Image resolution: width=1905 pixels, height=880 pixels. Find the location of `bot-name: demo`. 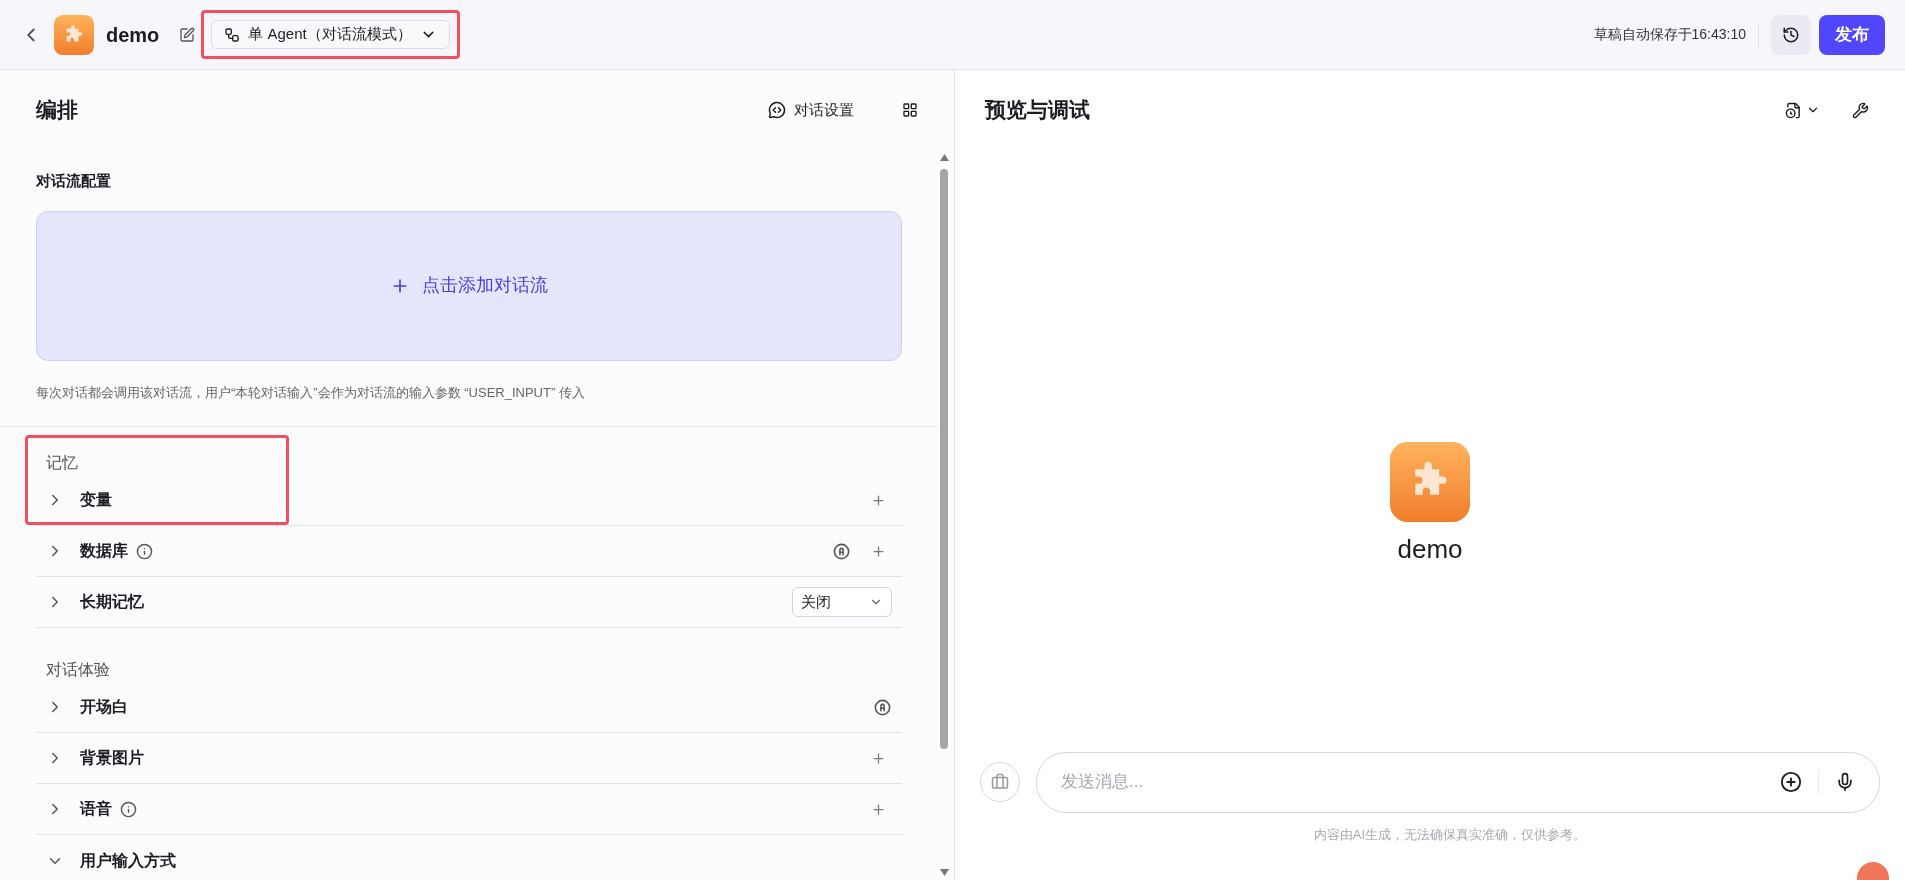

bot-name: demo is located at coordinates (1430, 550).